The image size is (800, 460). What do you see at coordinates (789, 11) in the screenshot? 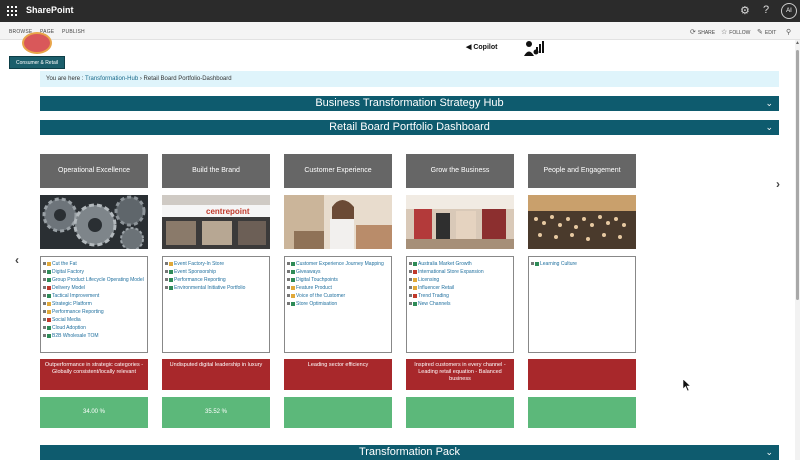
I see `user-avatar: AI` at bounding box center [789, 11].